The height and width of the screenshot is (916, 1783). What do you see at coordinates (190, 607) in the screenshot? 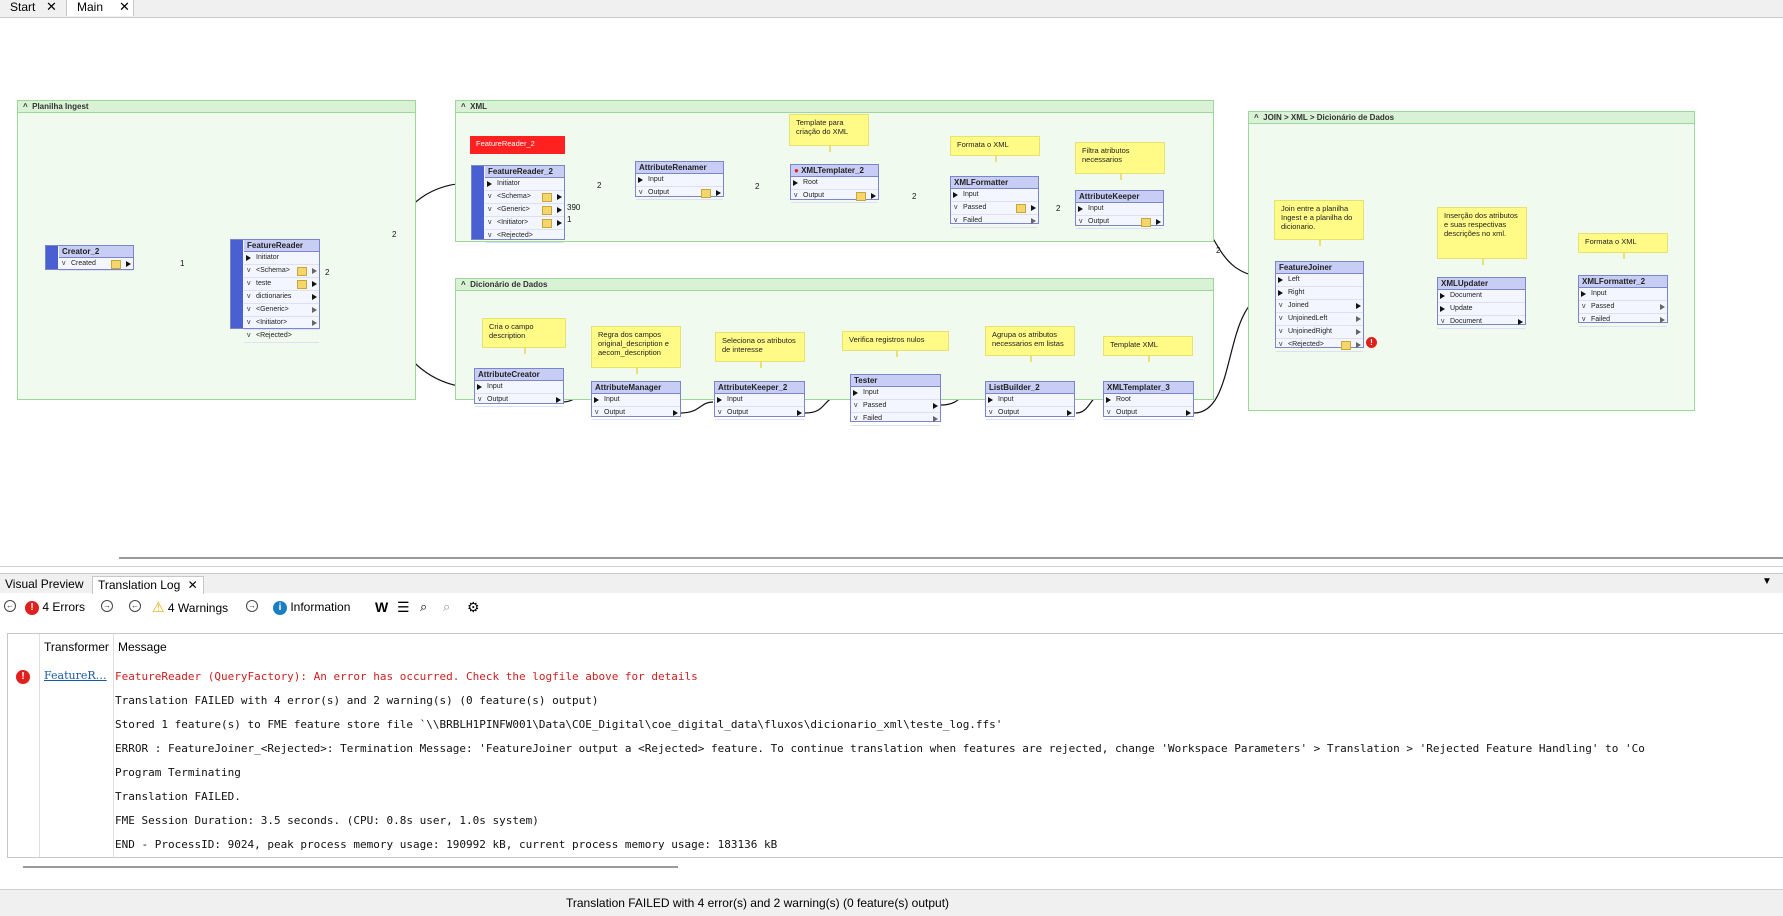
I see `warnings-filter-button: ⚠ 4 Warnings` at bounding box center [190, 607].